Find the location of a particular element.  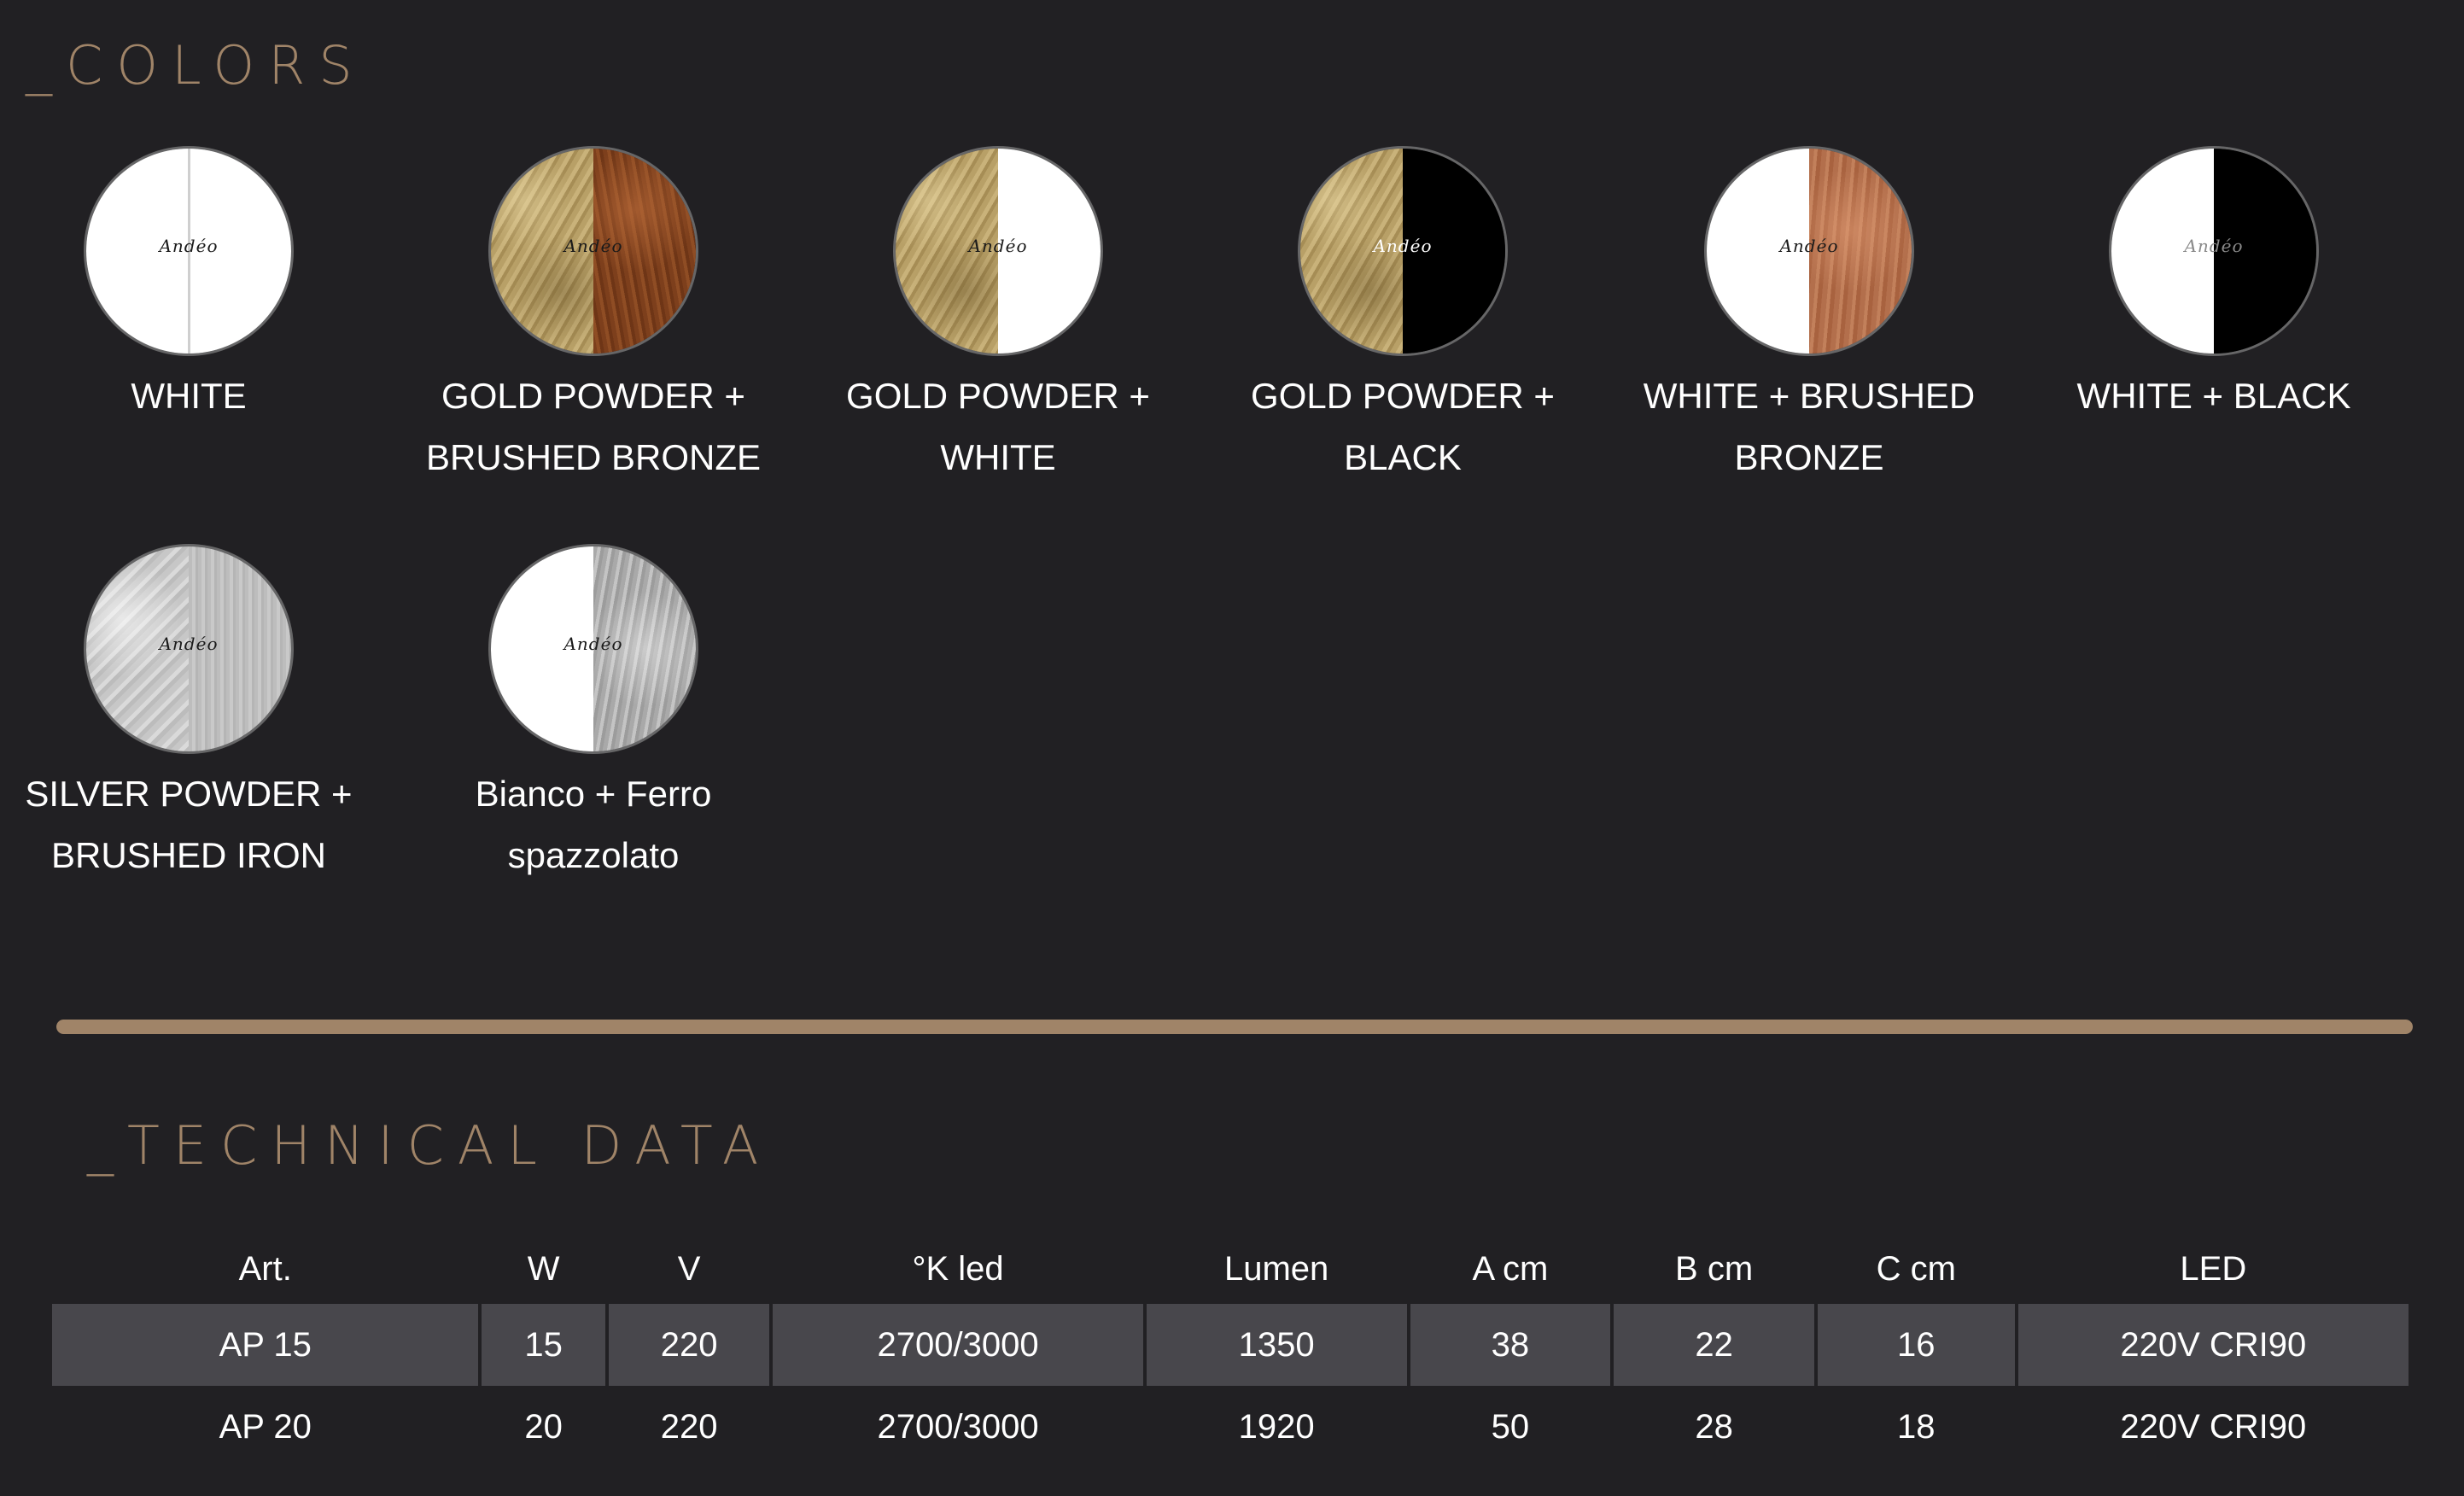

swatch-gold-powder-white: Andéo GOLD POWDER + WHITE is located at coordinates (998, 318).